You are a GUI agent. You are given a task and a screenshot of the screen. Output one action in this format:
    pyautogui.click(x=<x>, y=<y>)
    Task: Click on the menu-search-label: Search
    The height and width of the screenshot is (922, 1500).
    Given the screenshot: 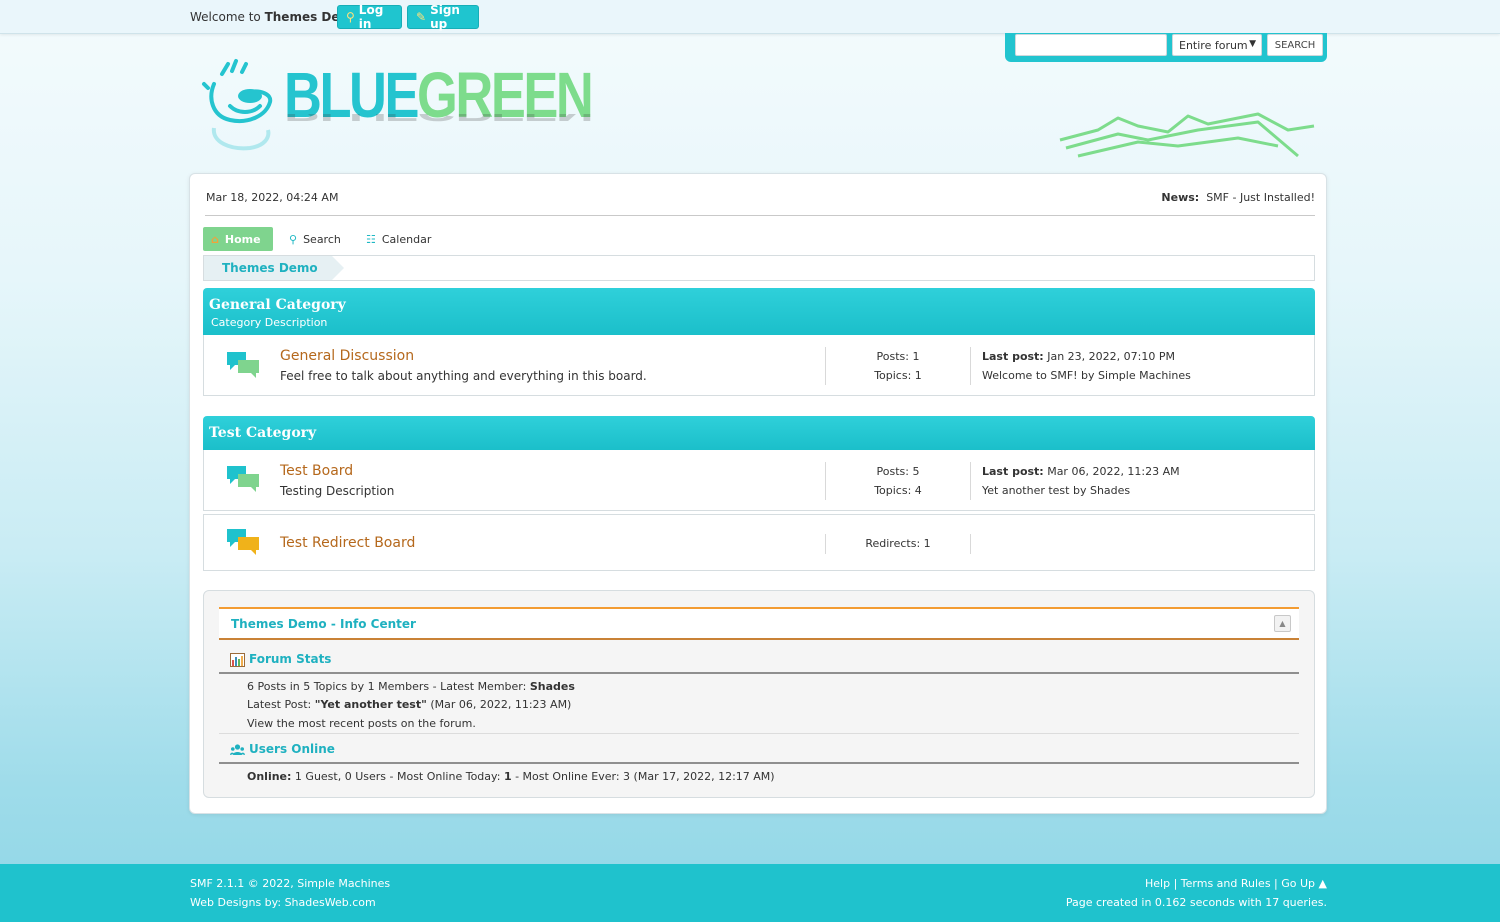 What is the action you would take?
    pyautogui.click(x=322, y=239)
    